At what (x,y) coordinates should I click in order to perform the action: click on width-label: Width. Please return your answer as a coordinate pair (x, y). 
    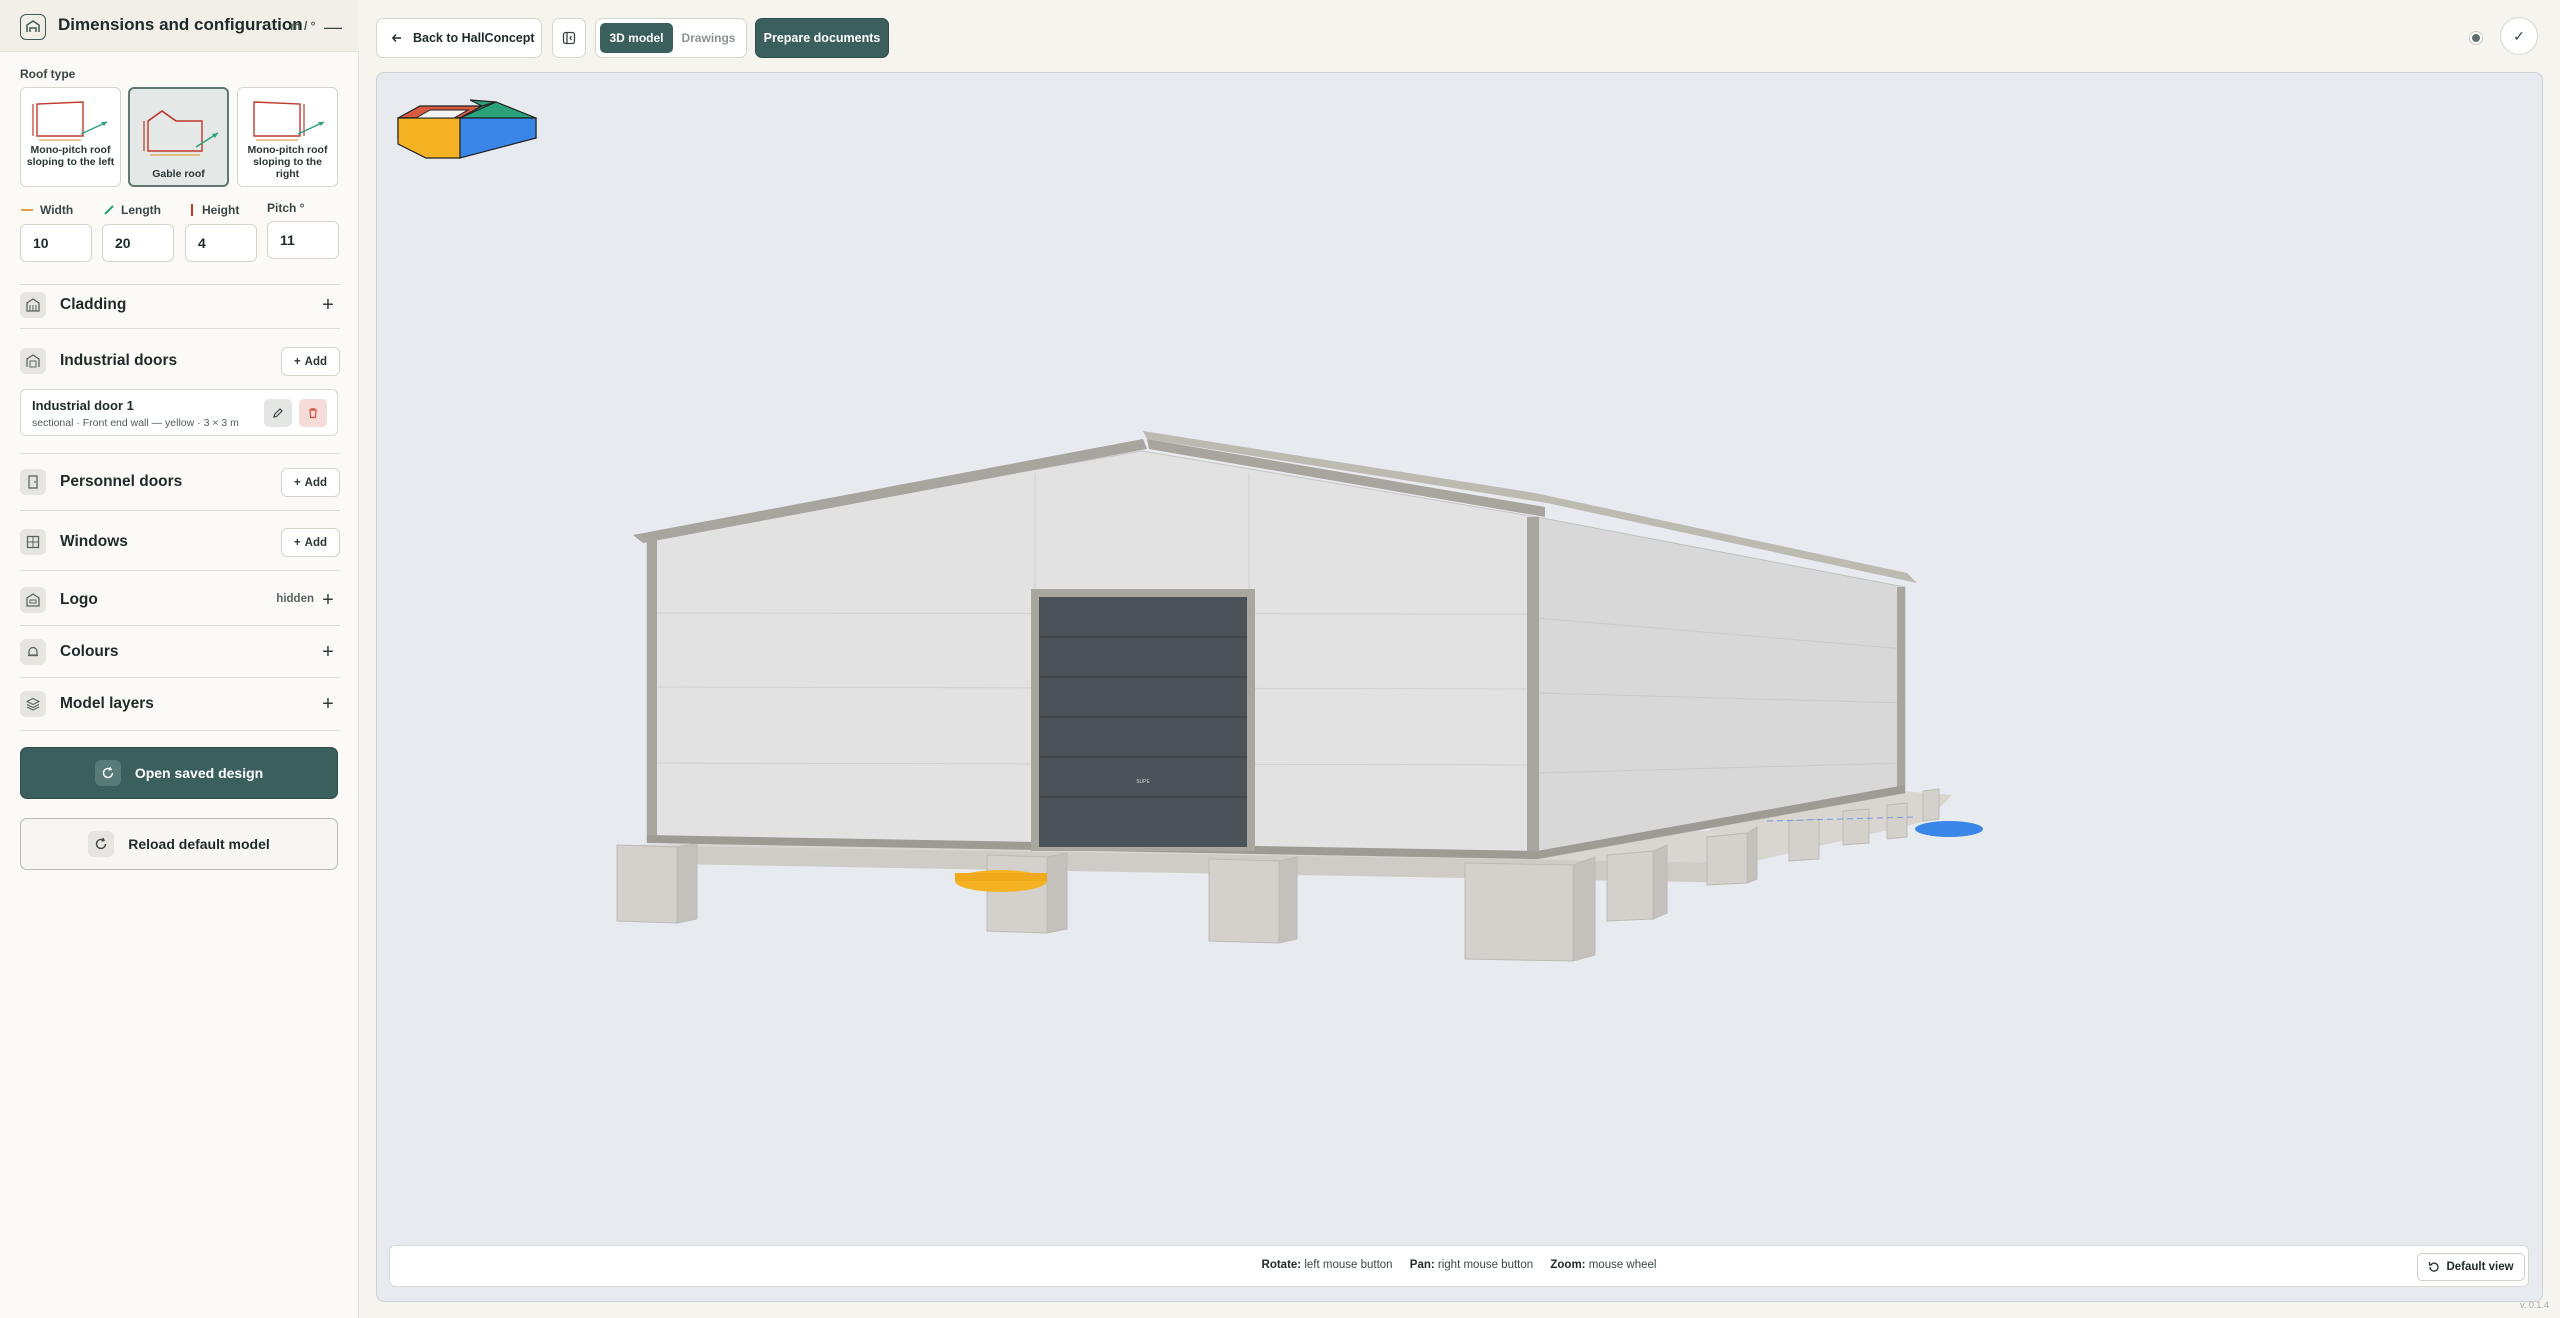
    Looking at the image, I should click on (46, 210).